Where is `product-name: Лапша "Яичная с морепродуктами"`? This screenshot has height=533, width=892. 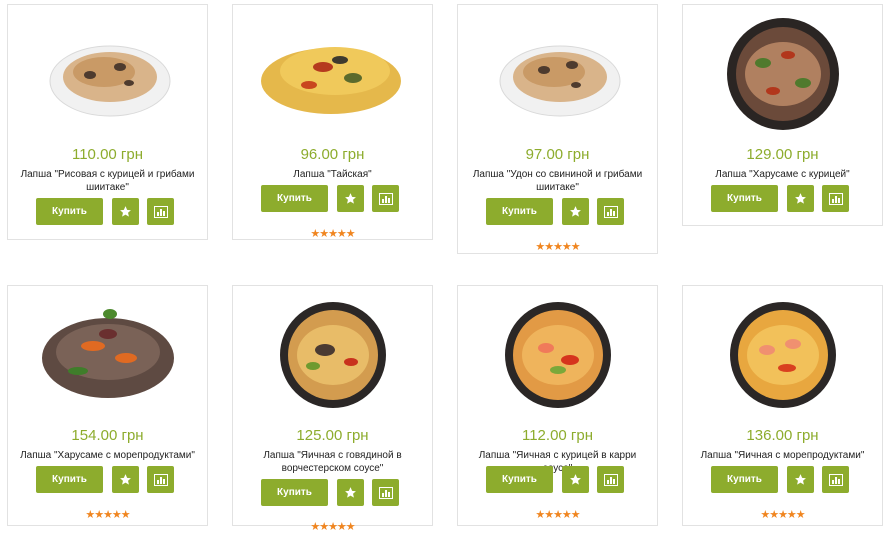 product-name: Лапша "Яичная с морепродуктами" is located at coordinates (782, 455).